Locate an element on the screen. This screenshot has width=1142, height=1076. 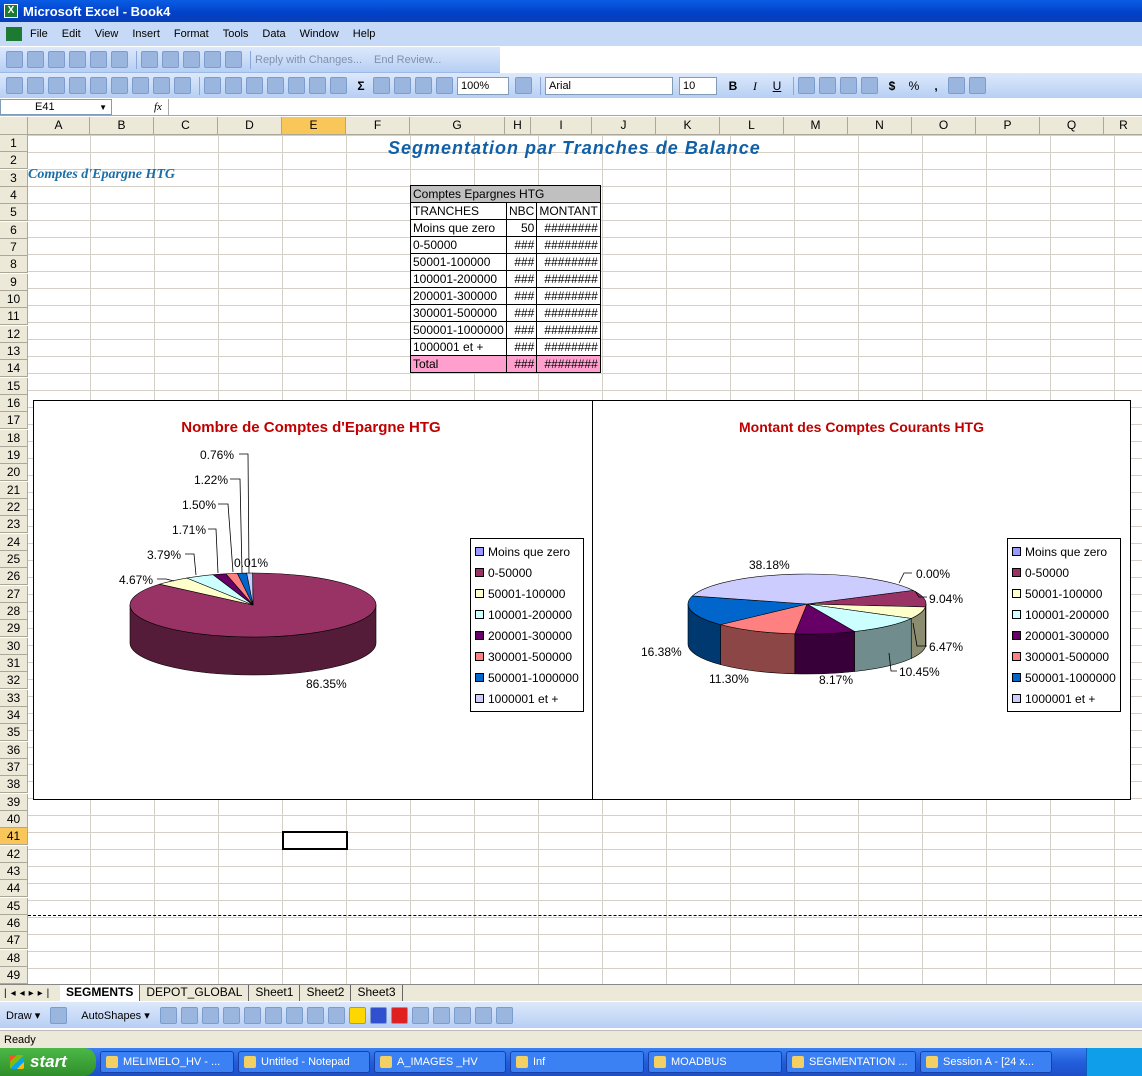
new-icon is located at coordinates (14, 85).